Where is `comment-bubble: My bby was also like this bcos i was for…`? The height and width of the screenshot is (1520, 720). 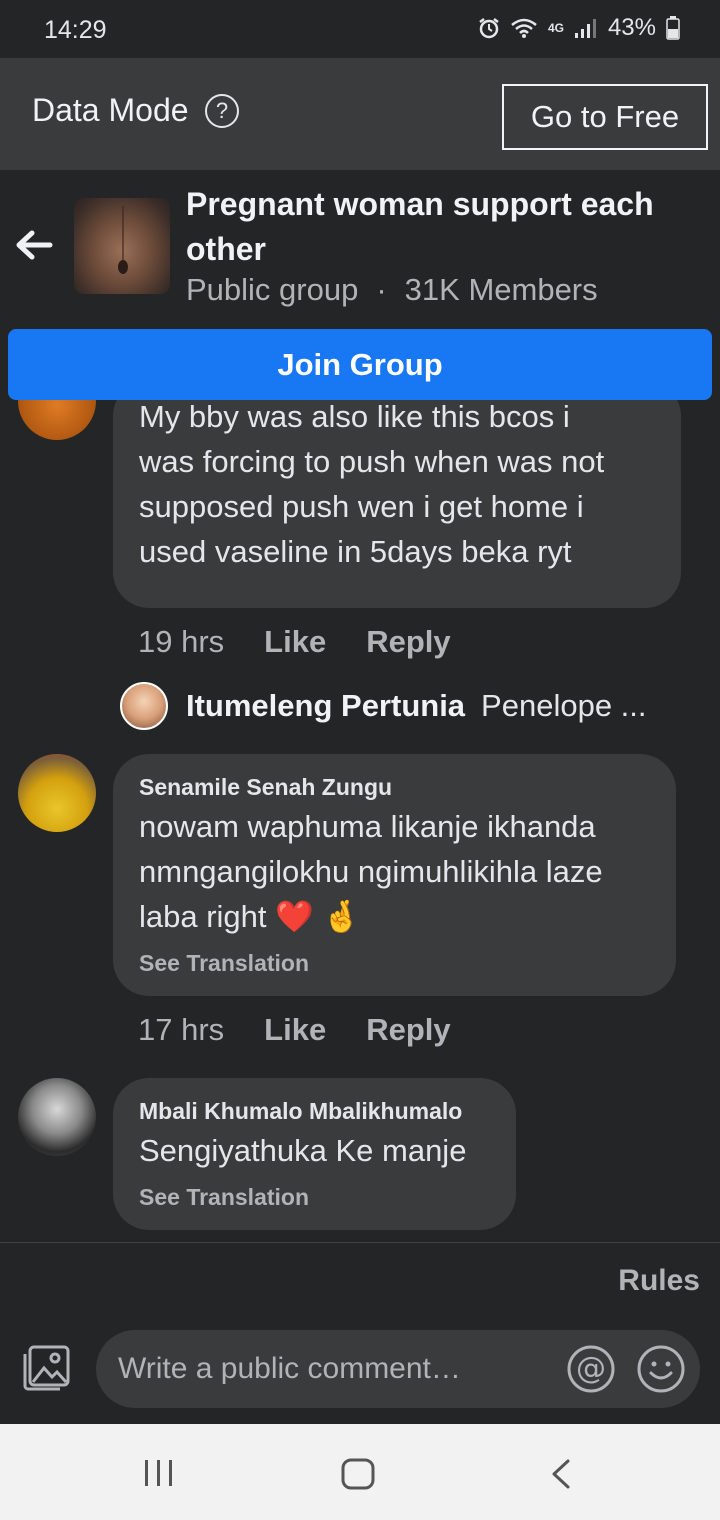 comment-bubble: My bby was also like this bcos i was for… is located at coordinates (397, 504).